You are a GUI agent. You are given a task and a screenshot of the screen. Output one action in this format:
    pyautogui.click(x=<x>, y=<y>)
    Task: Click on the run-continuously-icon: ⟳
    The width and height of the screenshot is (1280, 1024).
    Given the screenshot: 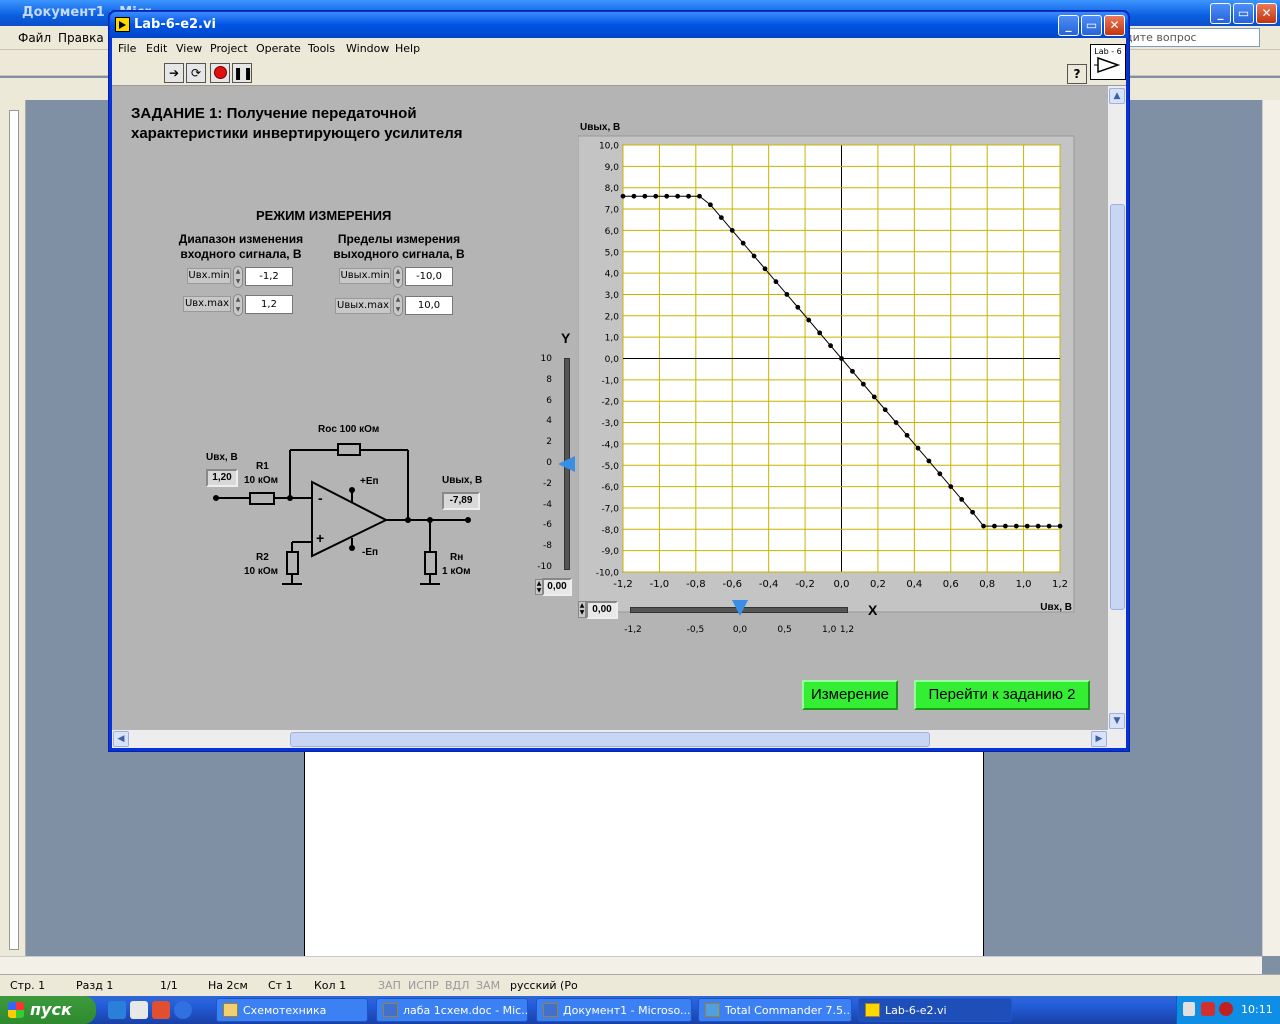 What is the action you would take?
    pyautogui.click(x=196, y=73)
    